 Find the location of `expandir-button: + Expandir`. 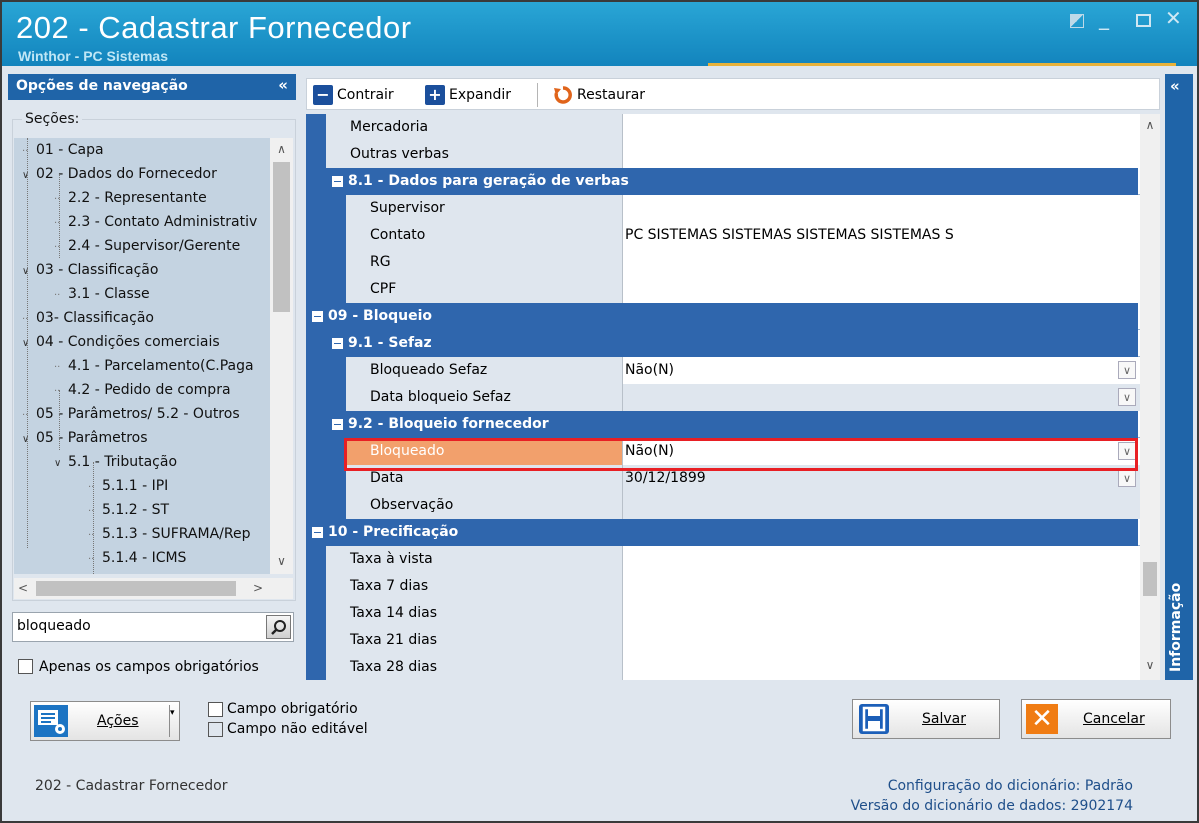

expandir-button: + Expandir is located at coordinates (468, 95).